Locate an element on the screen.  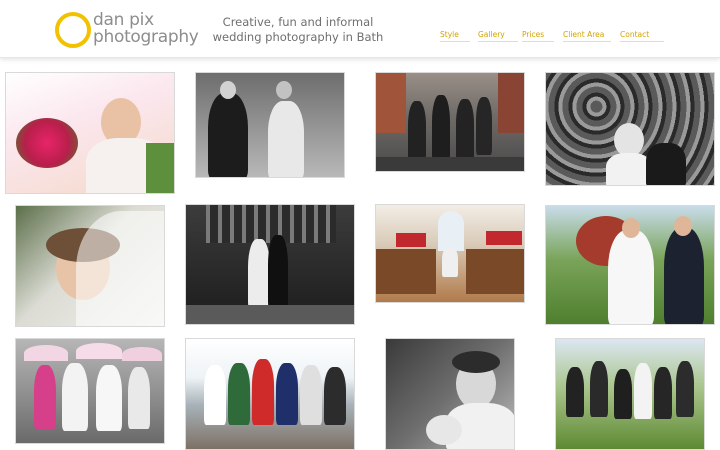
nav-prices-link: Prices is located at coordinates (538, 36).